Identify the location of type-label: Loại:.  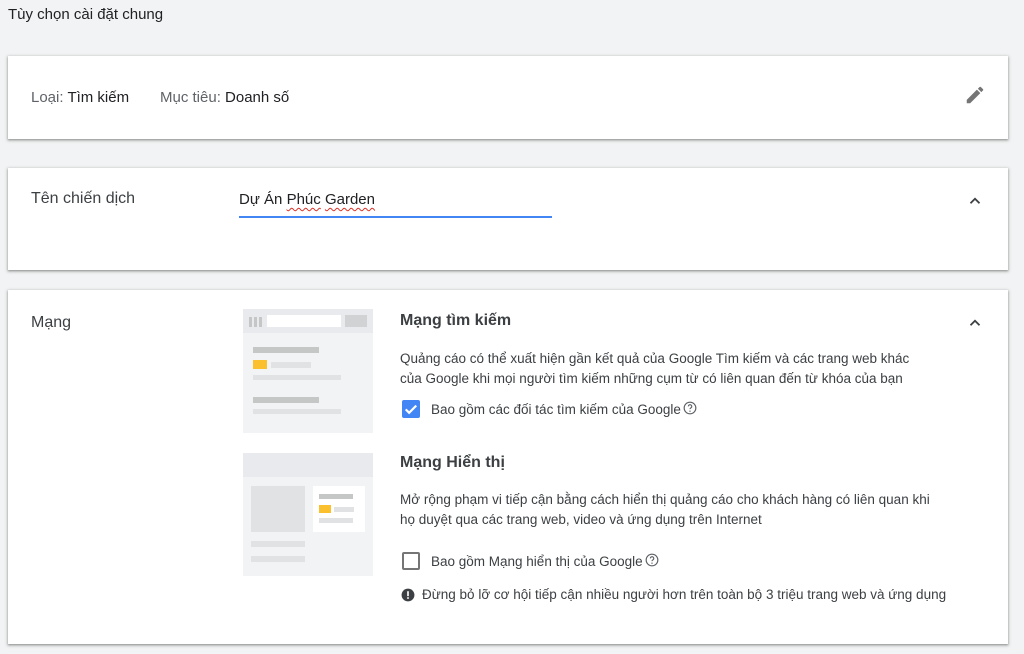
(47, 97).